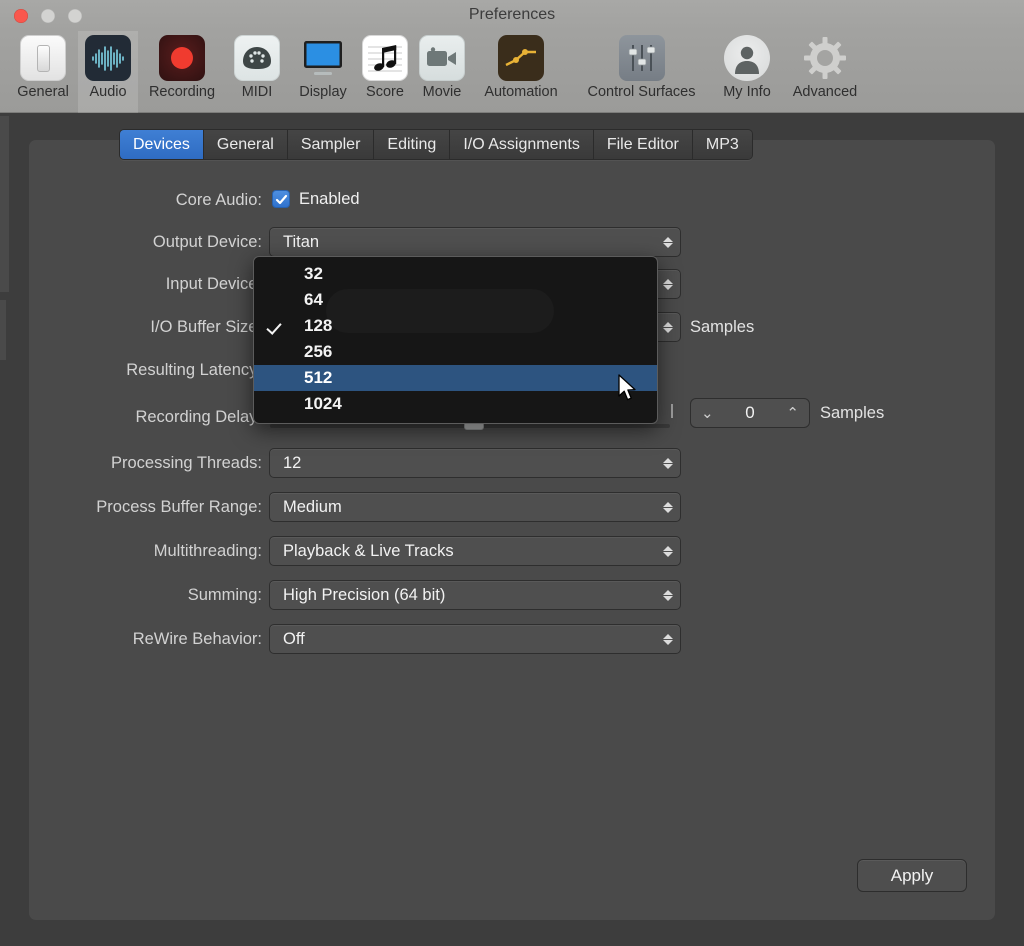 The width and height of the screenshot is (1024, 946). I want to click on row-process-buffer-range: Process Buffer Range:, so click(131, 507).